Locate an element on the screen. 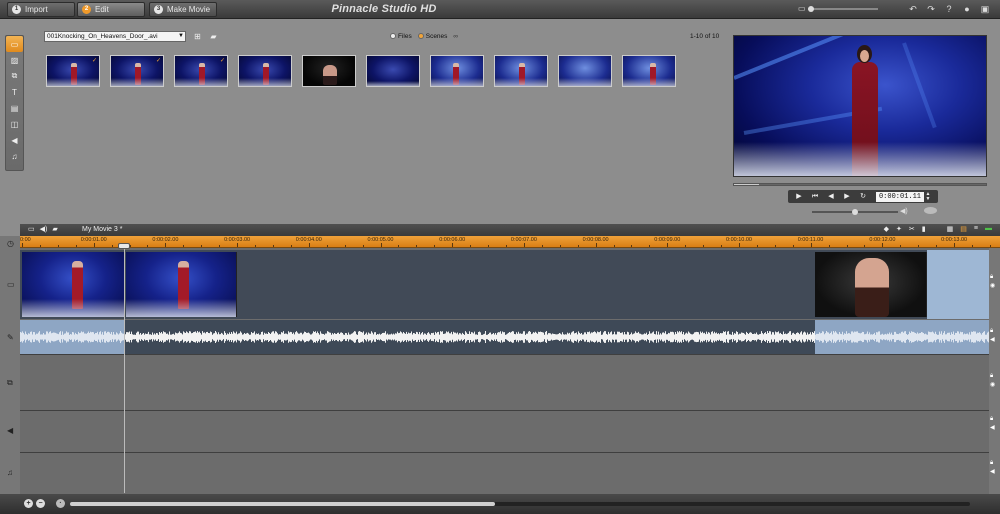 This screenshot has width=1000, height=514. loop-icon: ↻ is located at coordinates (863, 196).